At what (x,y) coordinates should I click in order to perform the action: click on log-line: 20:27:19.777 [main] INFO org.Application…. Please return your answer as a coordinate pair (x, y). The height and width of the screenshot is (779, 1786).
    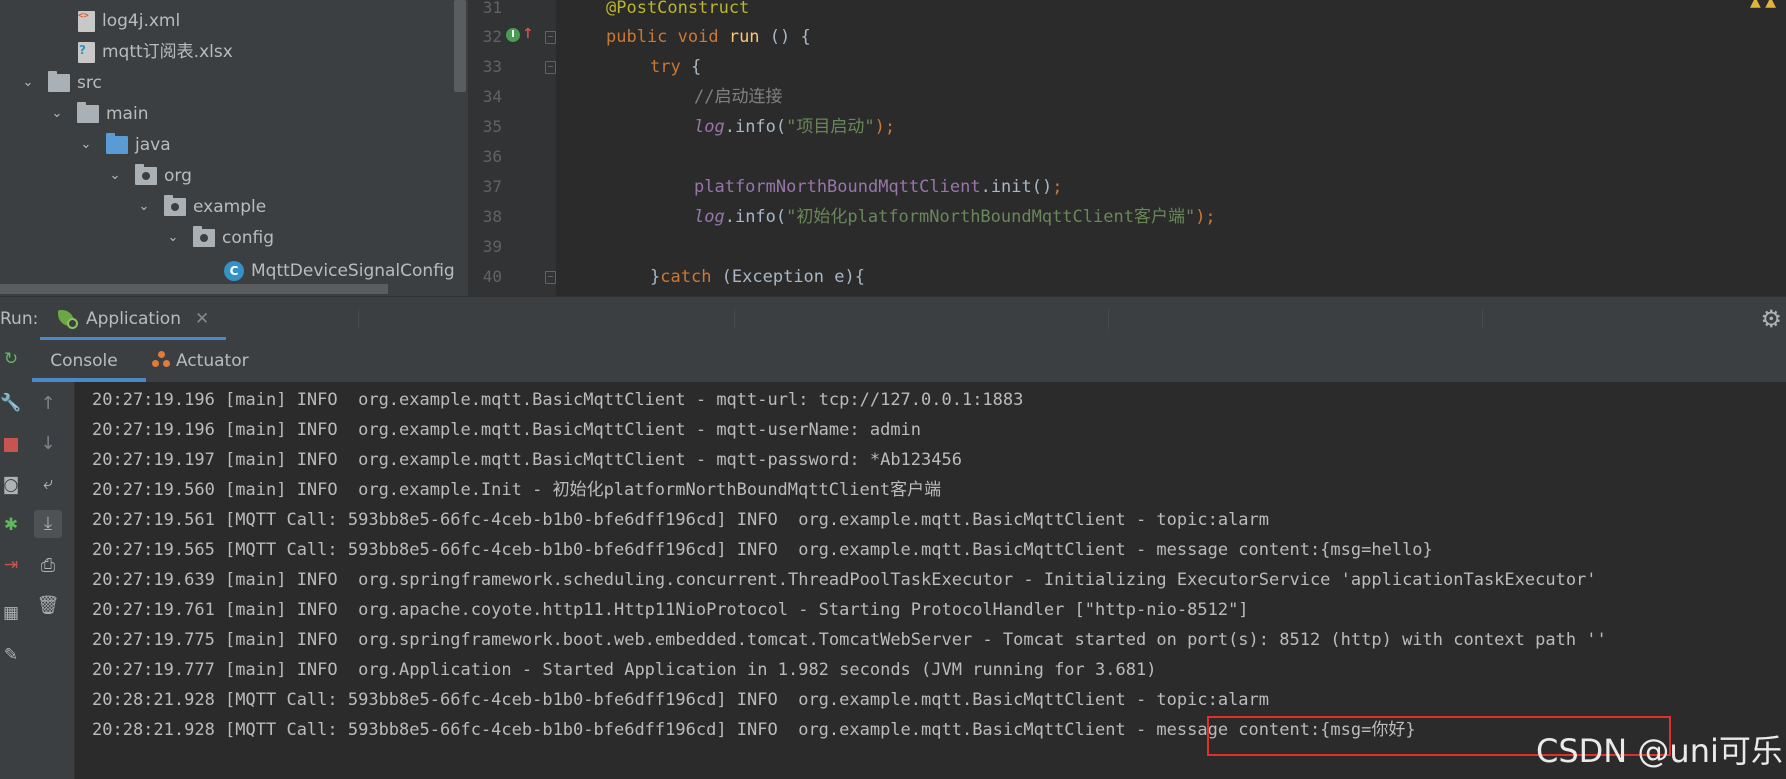
    Looking at the image, I should click on (624, 670).